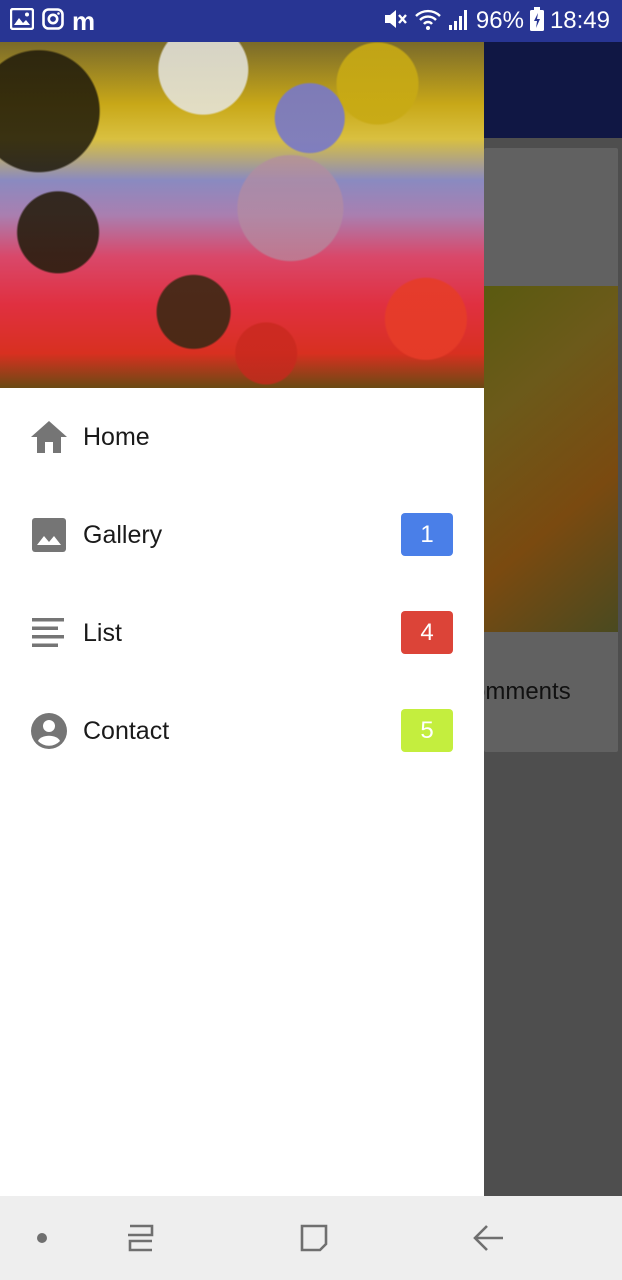  Describe the element at coordinates (49, 731) in the screenshot. I see `account-circle-icon` at that location.